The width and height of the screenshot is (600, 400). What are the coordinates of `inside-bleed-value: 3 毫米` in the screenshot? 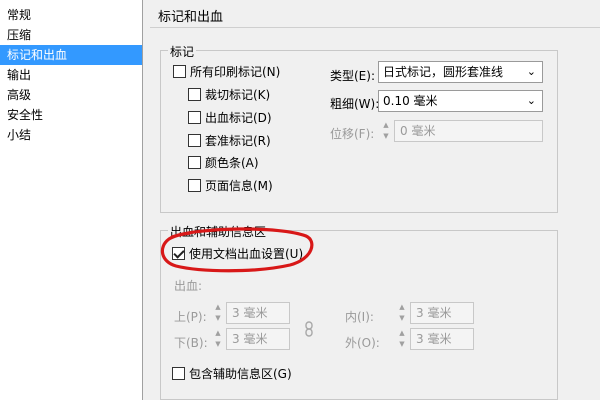 It's located at (442, 313).